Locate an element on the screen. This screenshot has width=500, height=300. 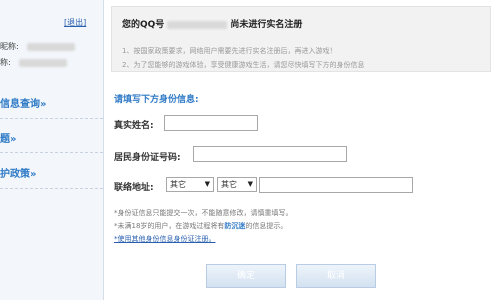
notice-title-prefix: 您的QQ号 is located at coordinates (143, 25).